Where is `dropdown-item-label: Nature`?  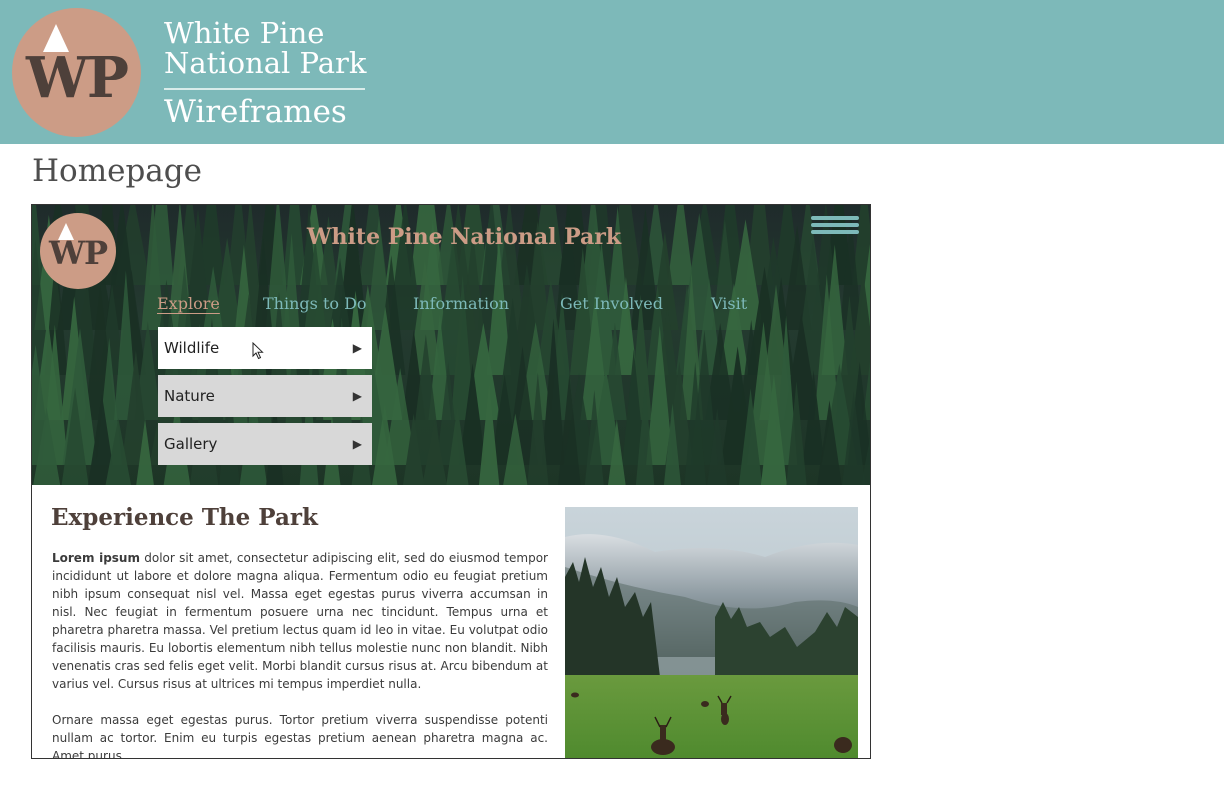
dropdown-item-label: Nature is located at coordinates (189, 396).